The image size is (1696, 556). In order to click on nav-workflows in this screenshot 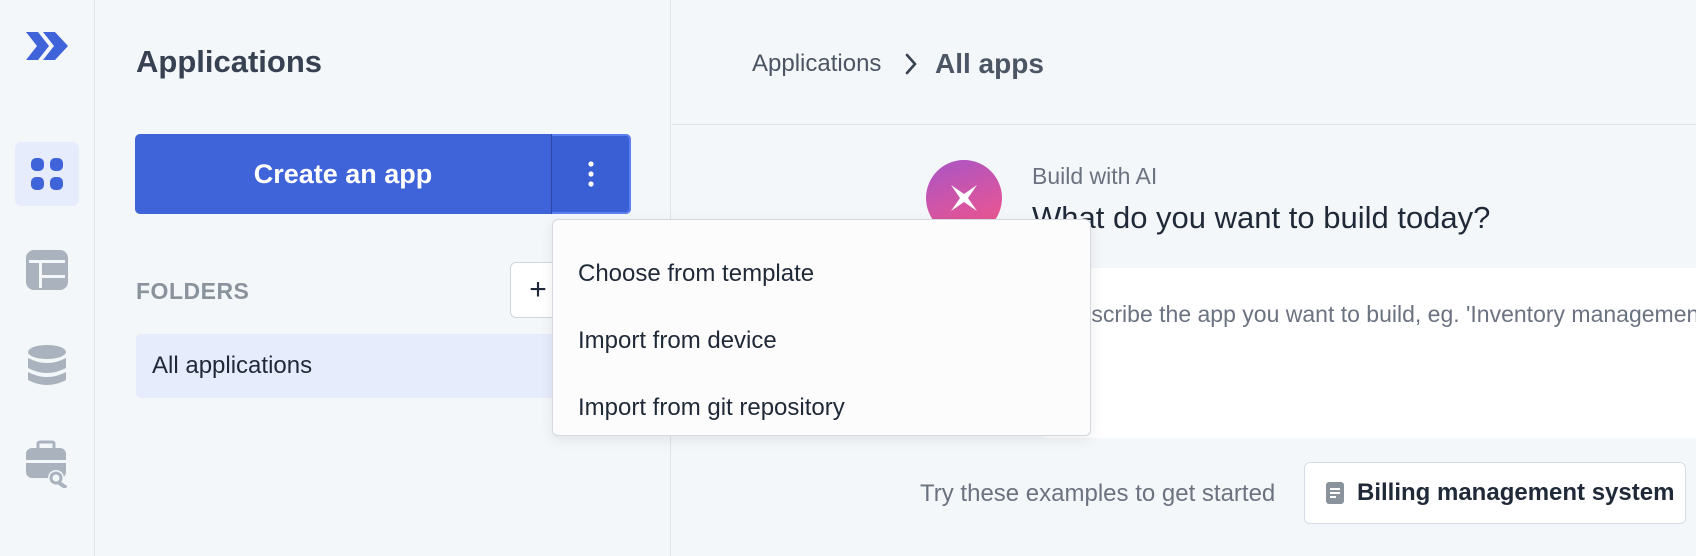, I will do `click(47, 464)`.